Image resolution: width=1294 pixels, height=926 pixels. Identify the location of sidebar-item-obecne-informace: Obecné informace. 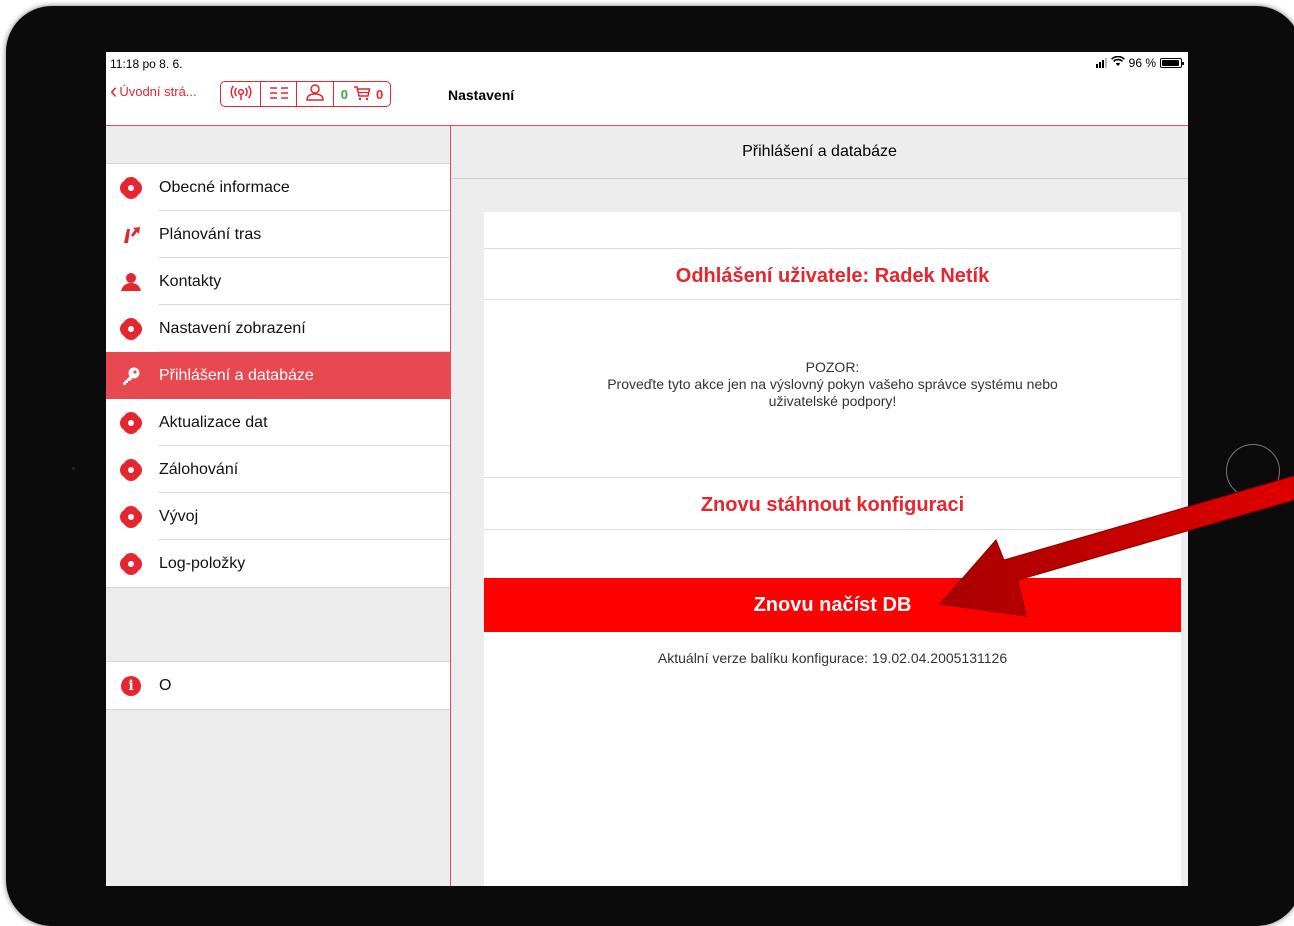
(278, 187).